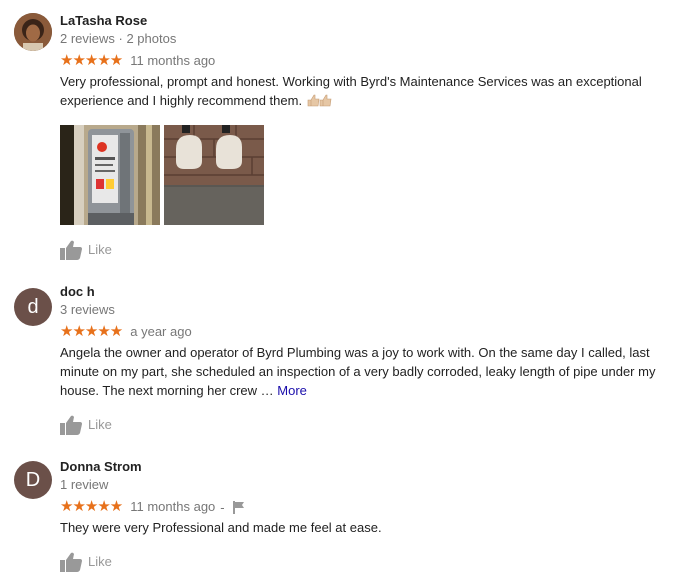 The width and height of the screenshot is (680, 587). I want to click on reviewer-name: Donna Strom, so click(365, 467).